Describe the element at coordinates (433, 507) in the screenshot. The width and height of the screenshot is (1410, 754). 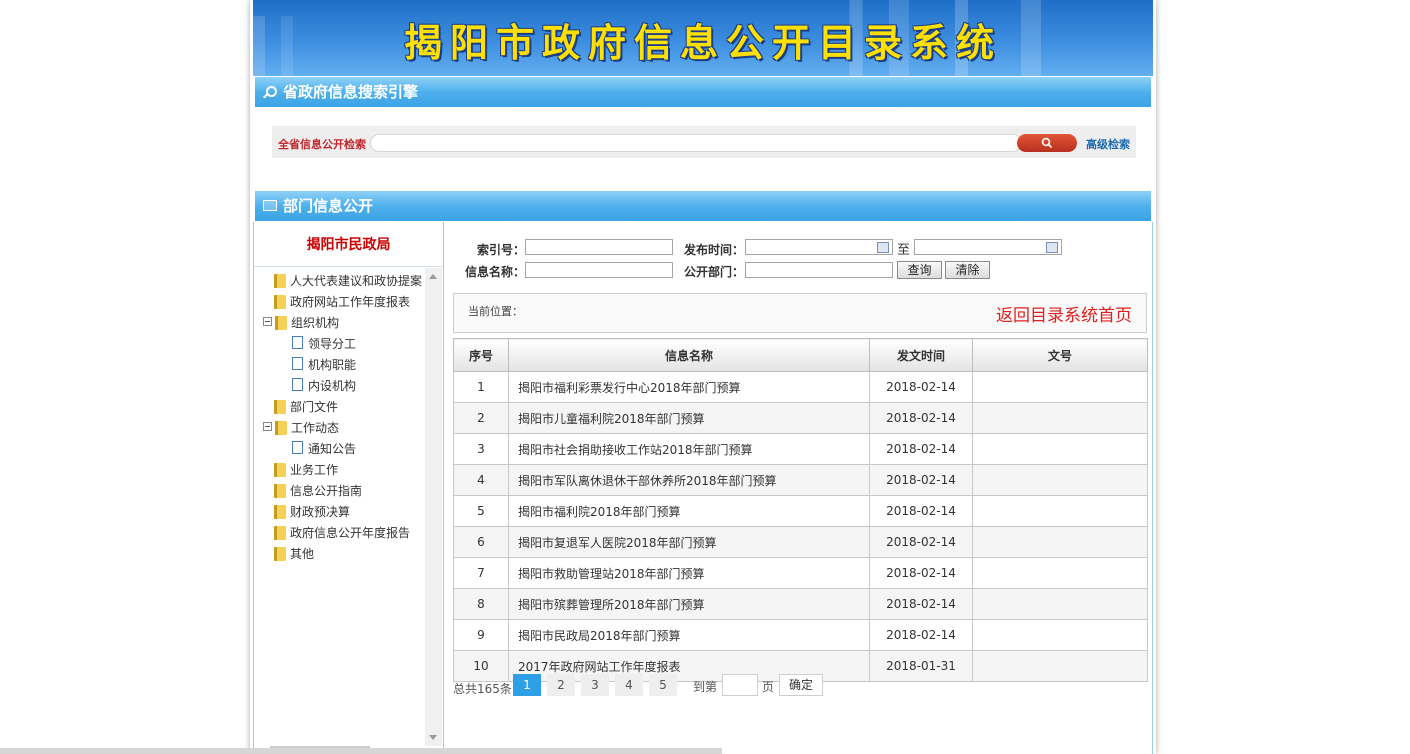
I see `tree-scrollbar` at that location.